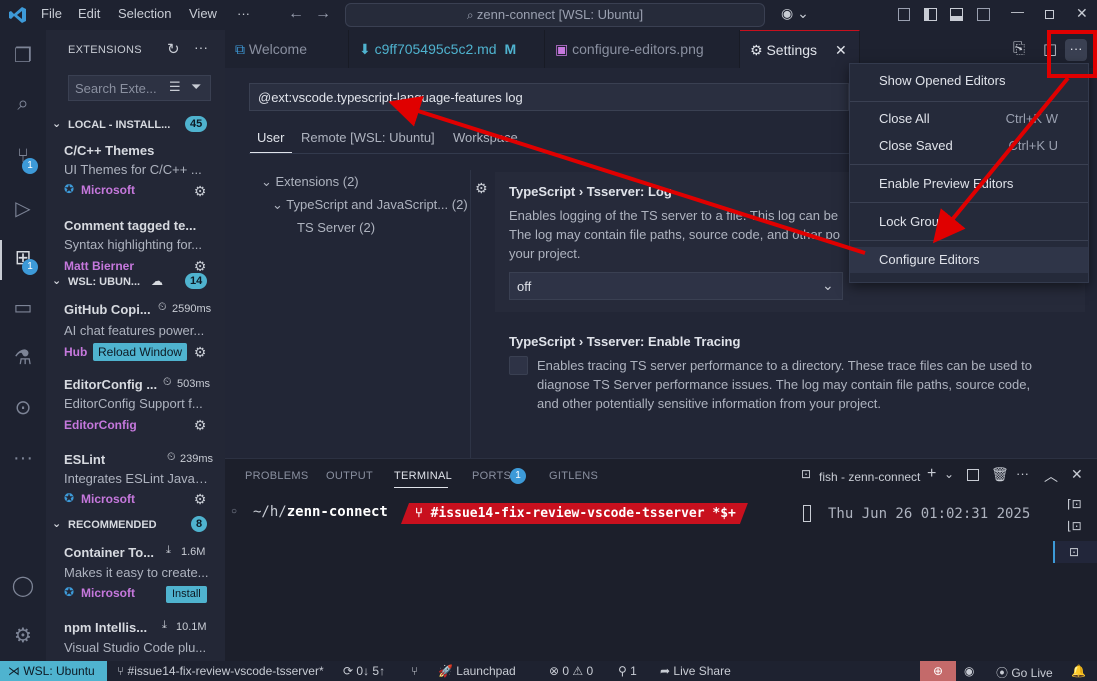 Image resolution: width=1097 pixels, height=681 pixels. What do you see at coordinates (336, 227) in the screenshot?
I see `toc-item-tsserver: TS Server (2)` at bounding box center [336, 227].